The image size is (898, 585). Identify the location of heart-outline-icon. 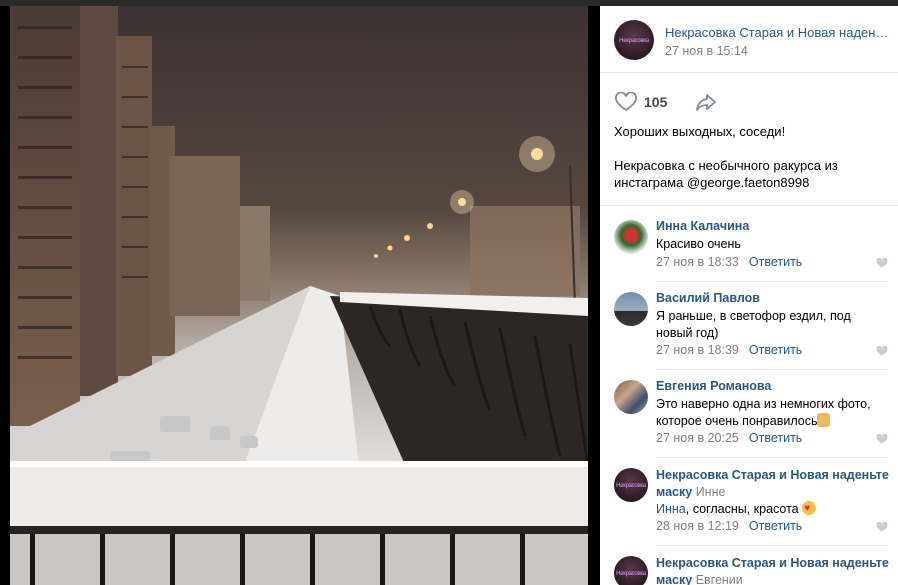
(626, 102).